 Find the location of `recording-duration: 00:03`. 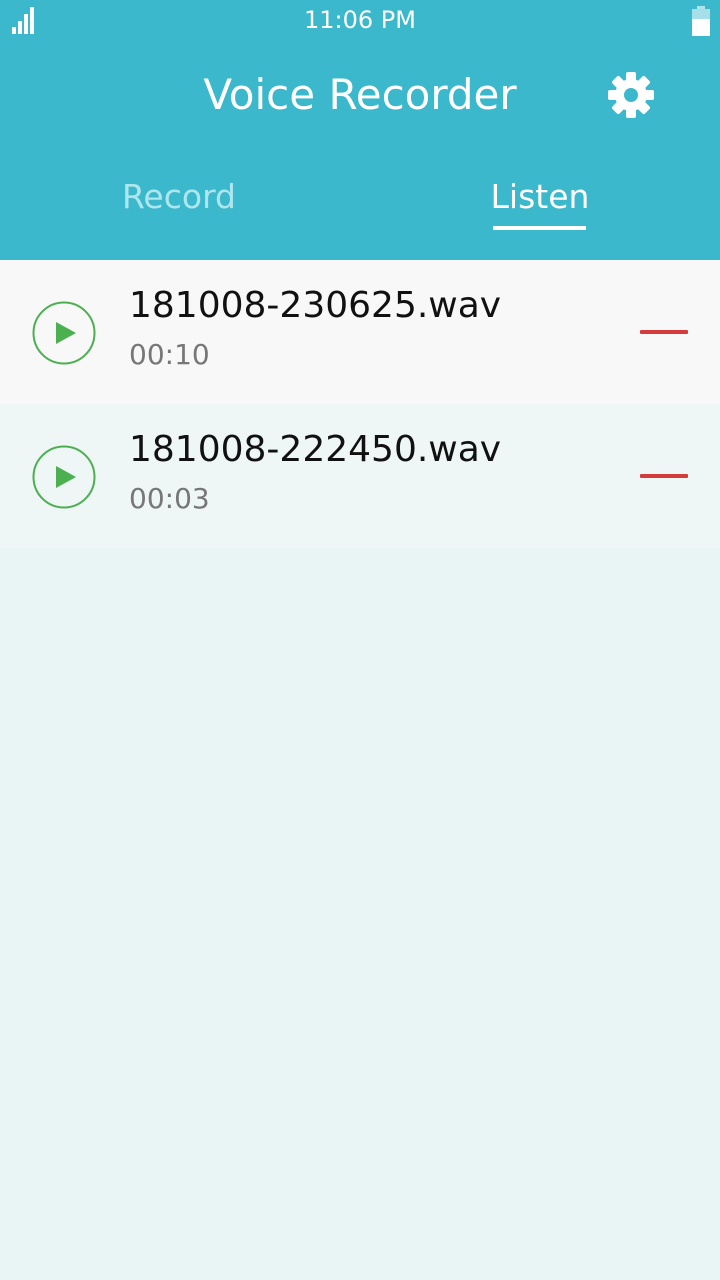

recording-duration: 00:03 is located at coordinates (169, 498).